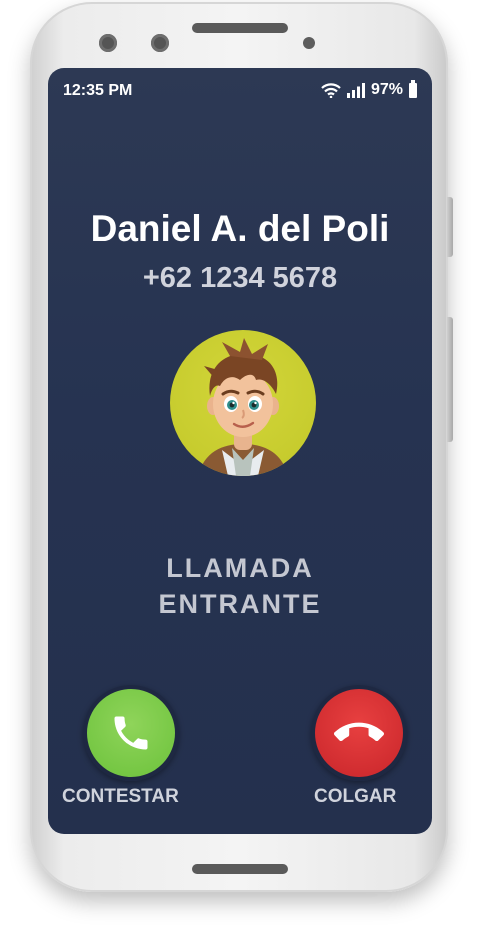 Image resolution: width=485 pixels, height=931 pixels. Describe the element at coordinates (98, 90) in the screenshot. I see `status-time: 12:35 PM` at that location.